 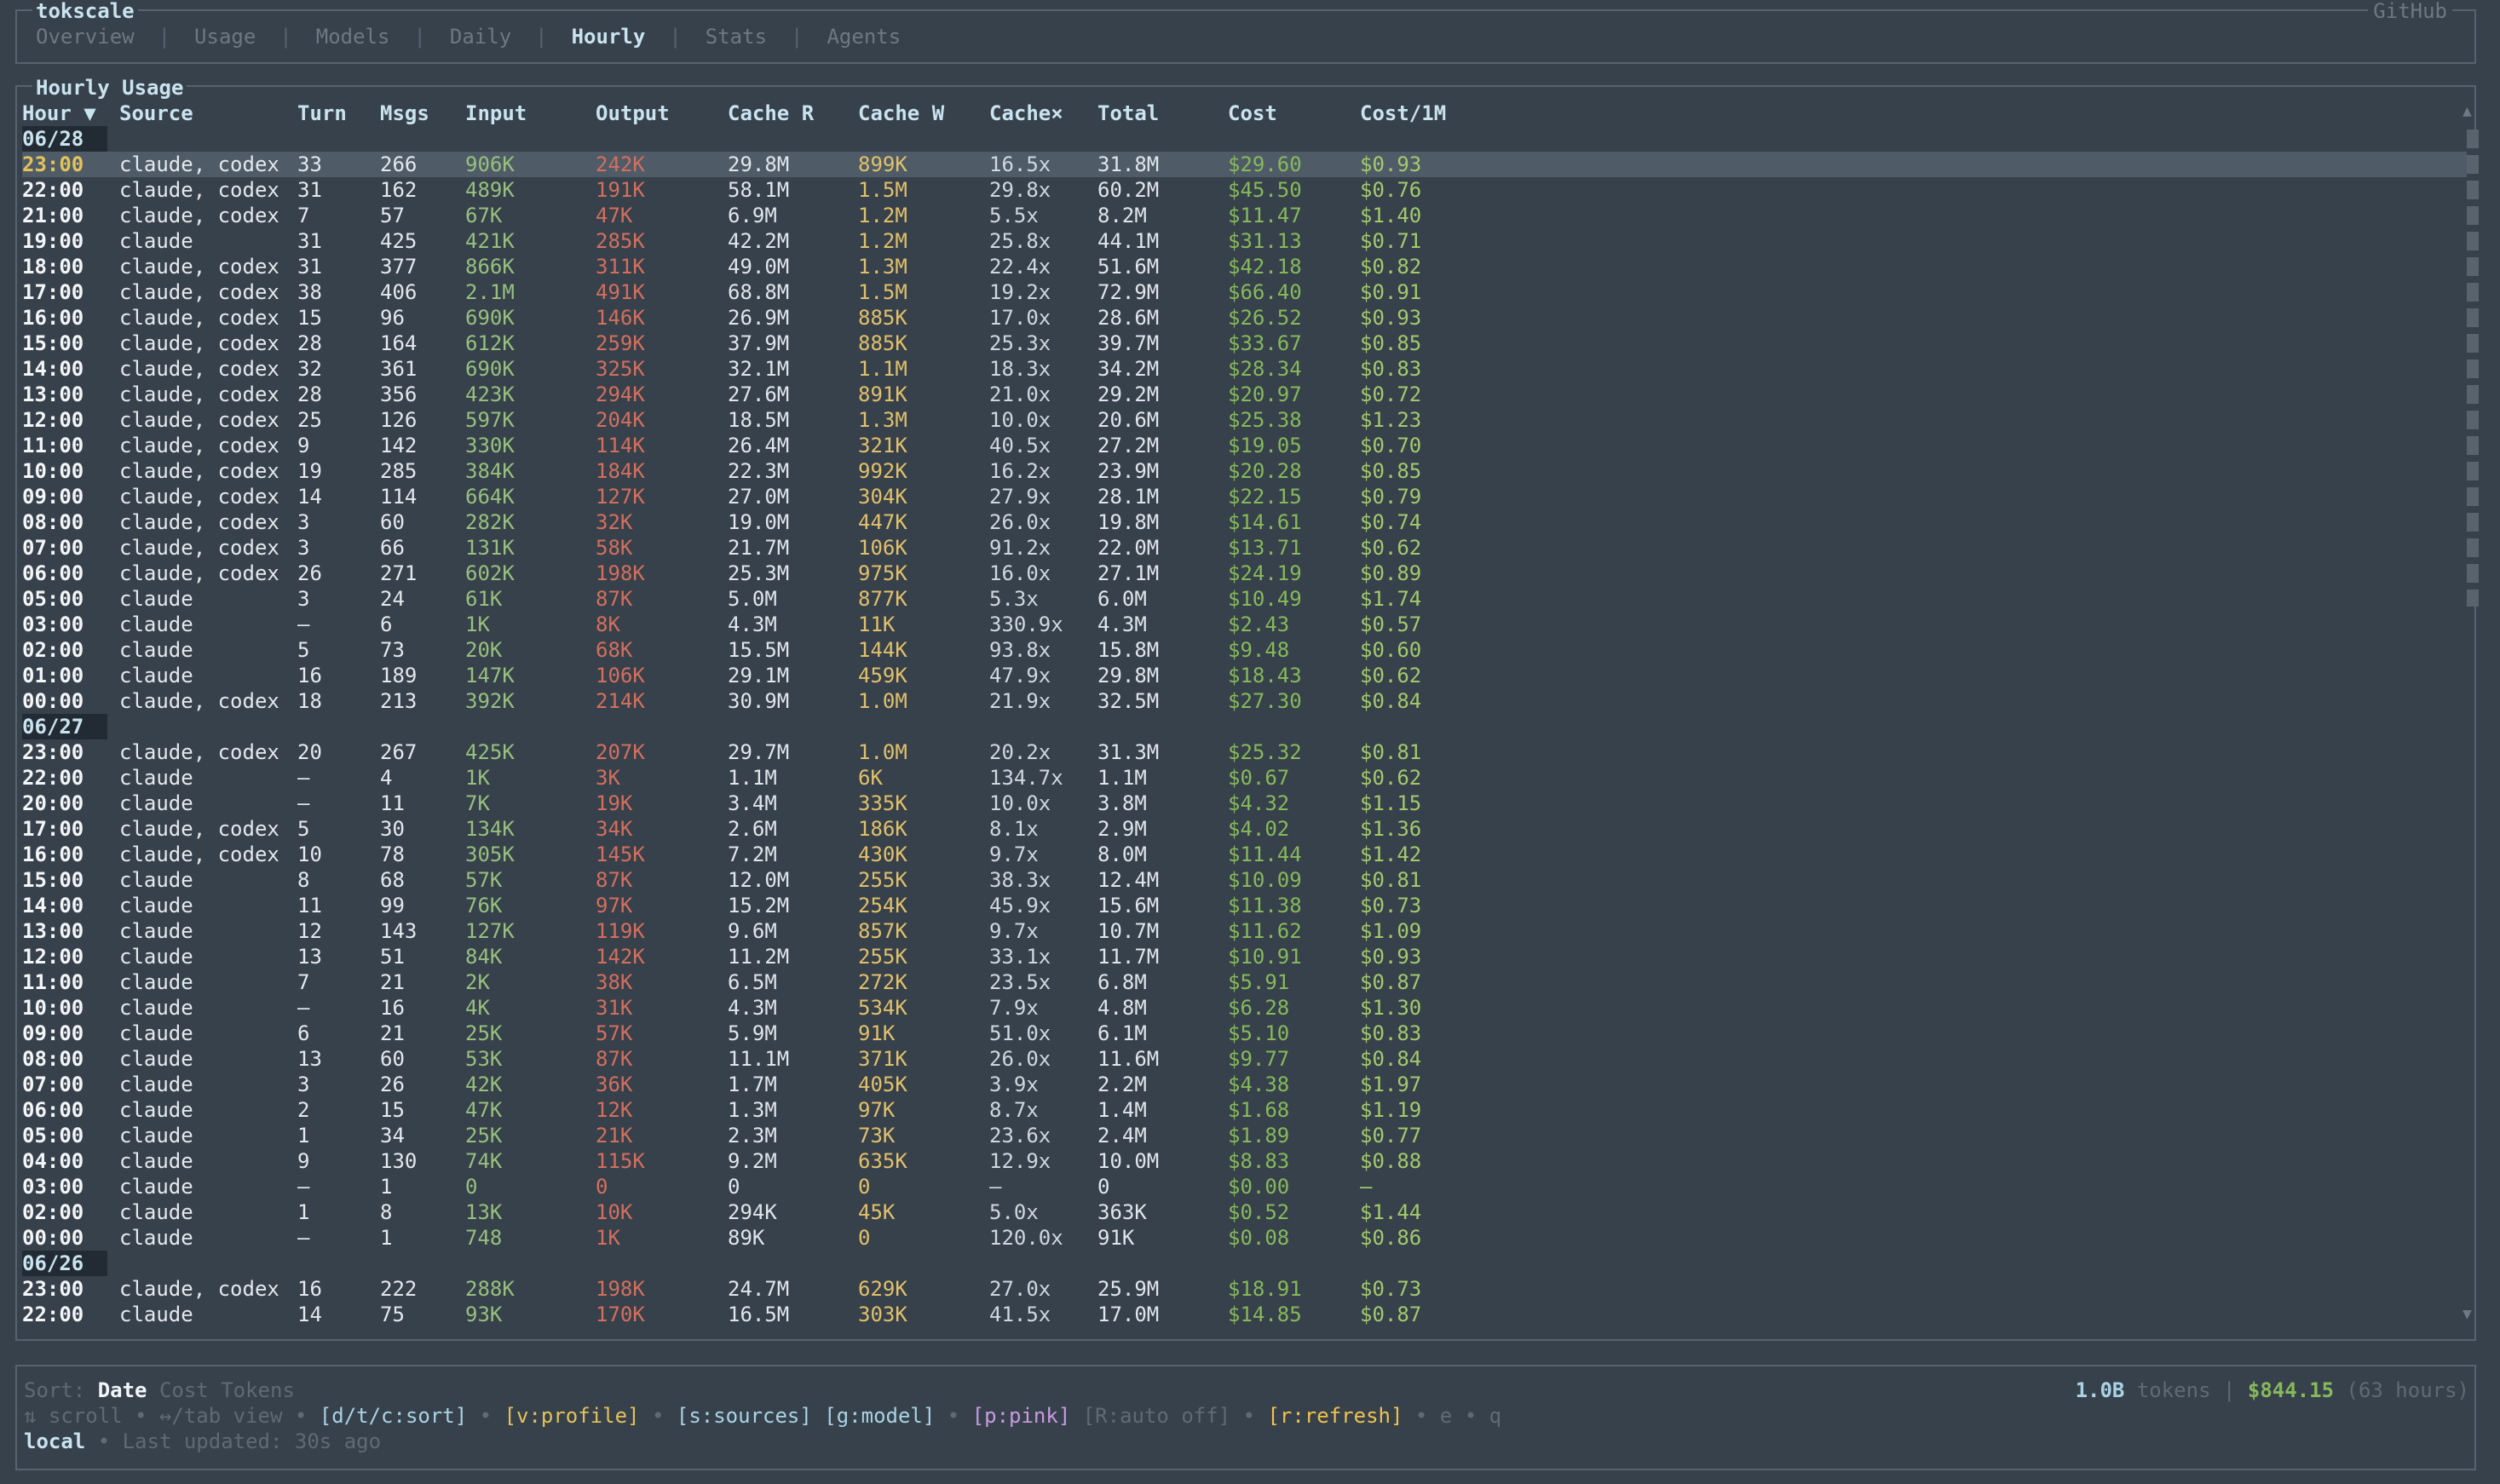 I want to click on tab-hourly: Hourly, so click(x=609, y=36).